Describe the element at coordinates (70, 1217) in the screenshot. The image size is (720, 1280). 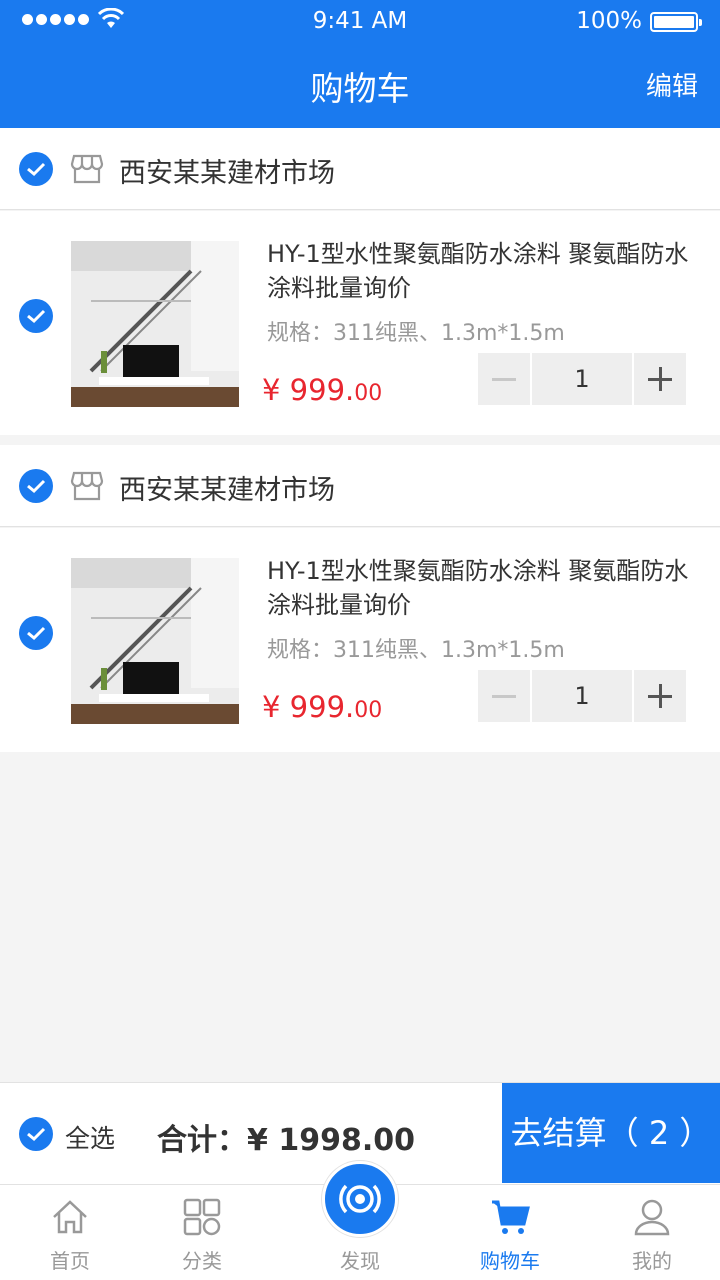
I see `home-icon` at that location.